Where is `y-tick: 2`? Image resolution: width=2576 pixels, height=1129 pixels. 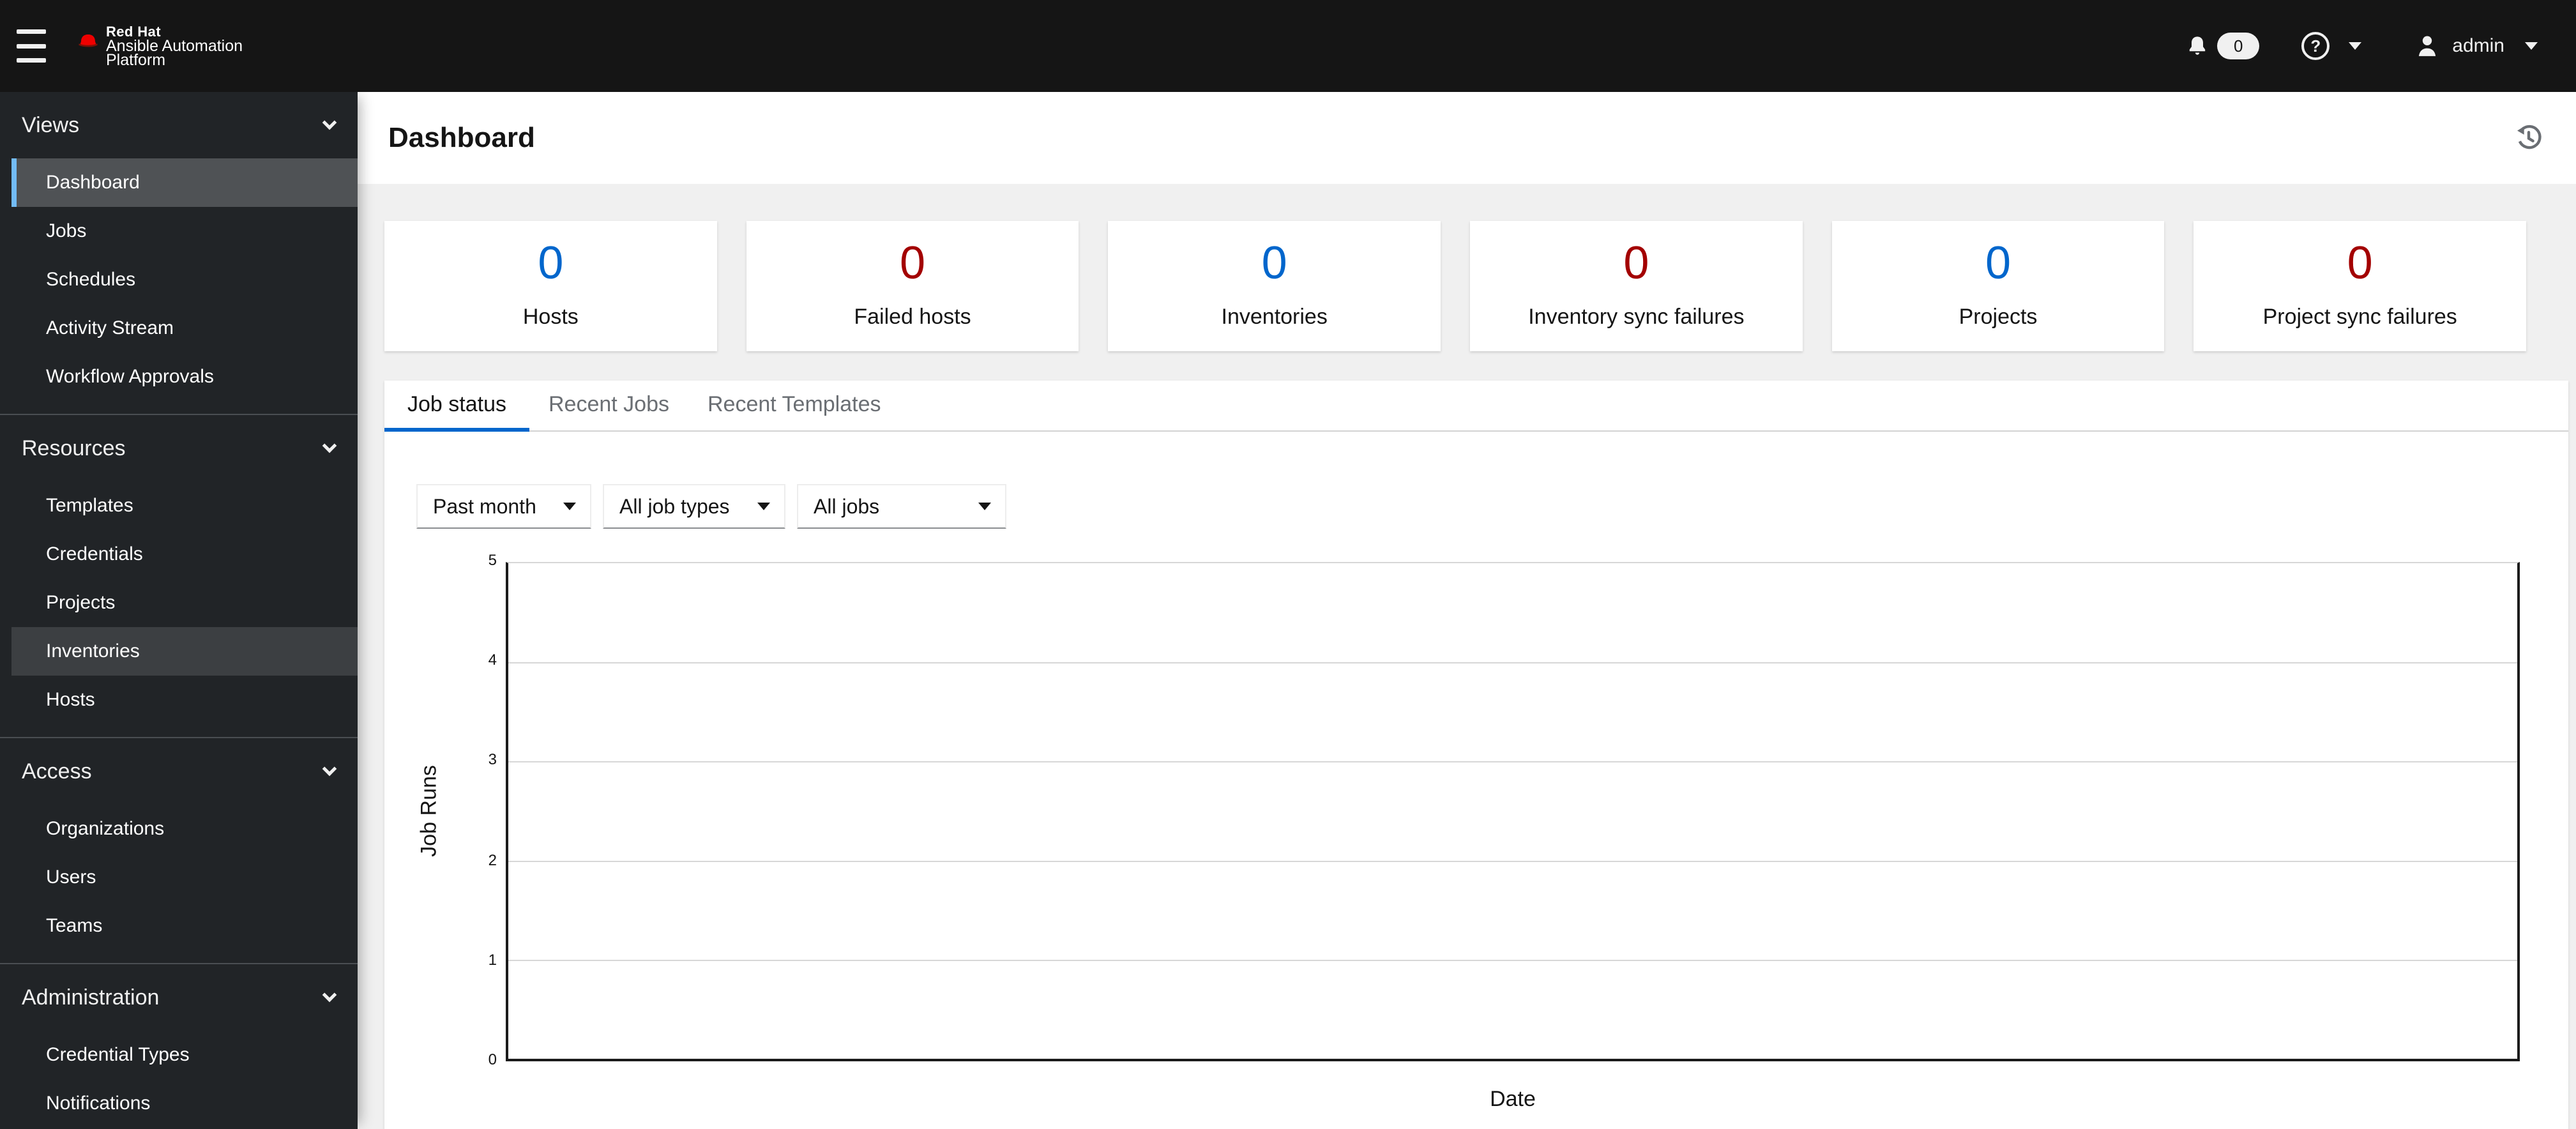 y-tick: 2 is located at coordinates (493, 860).